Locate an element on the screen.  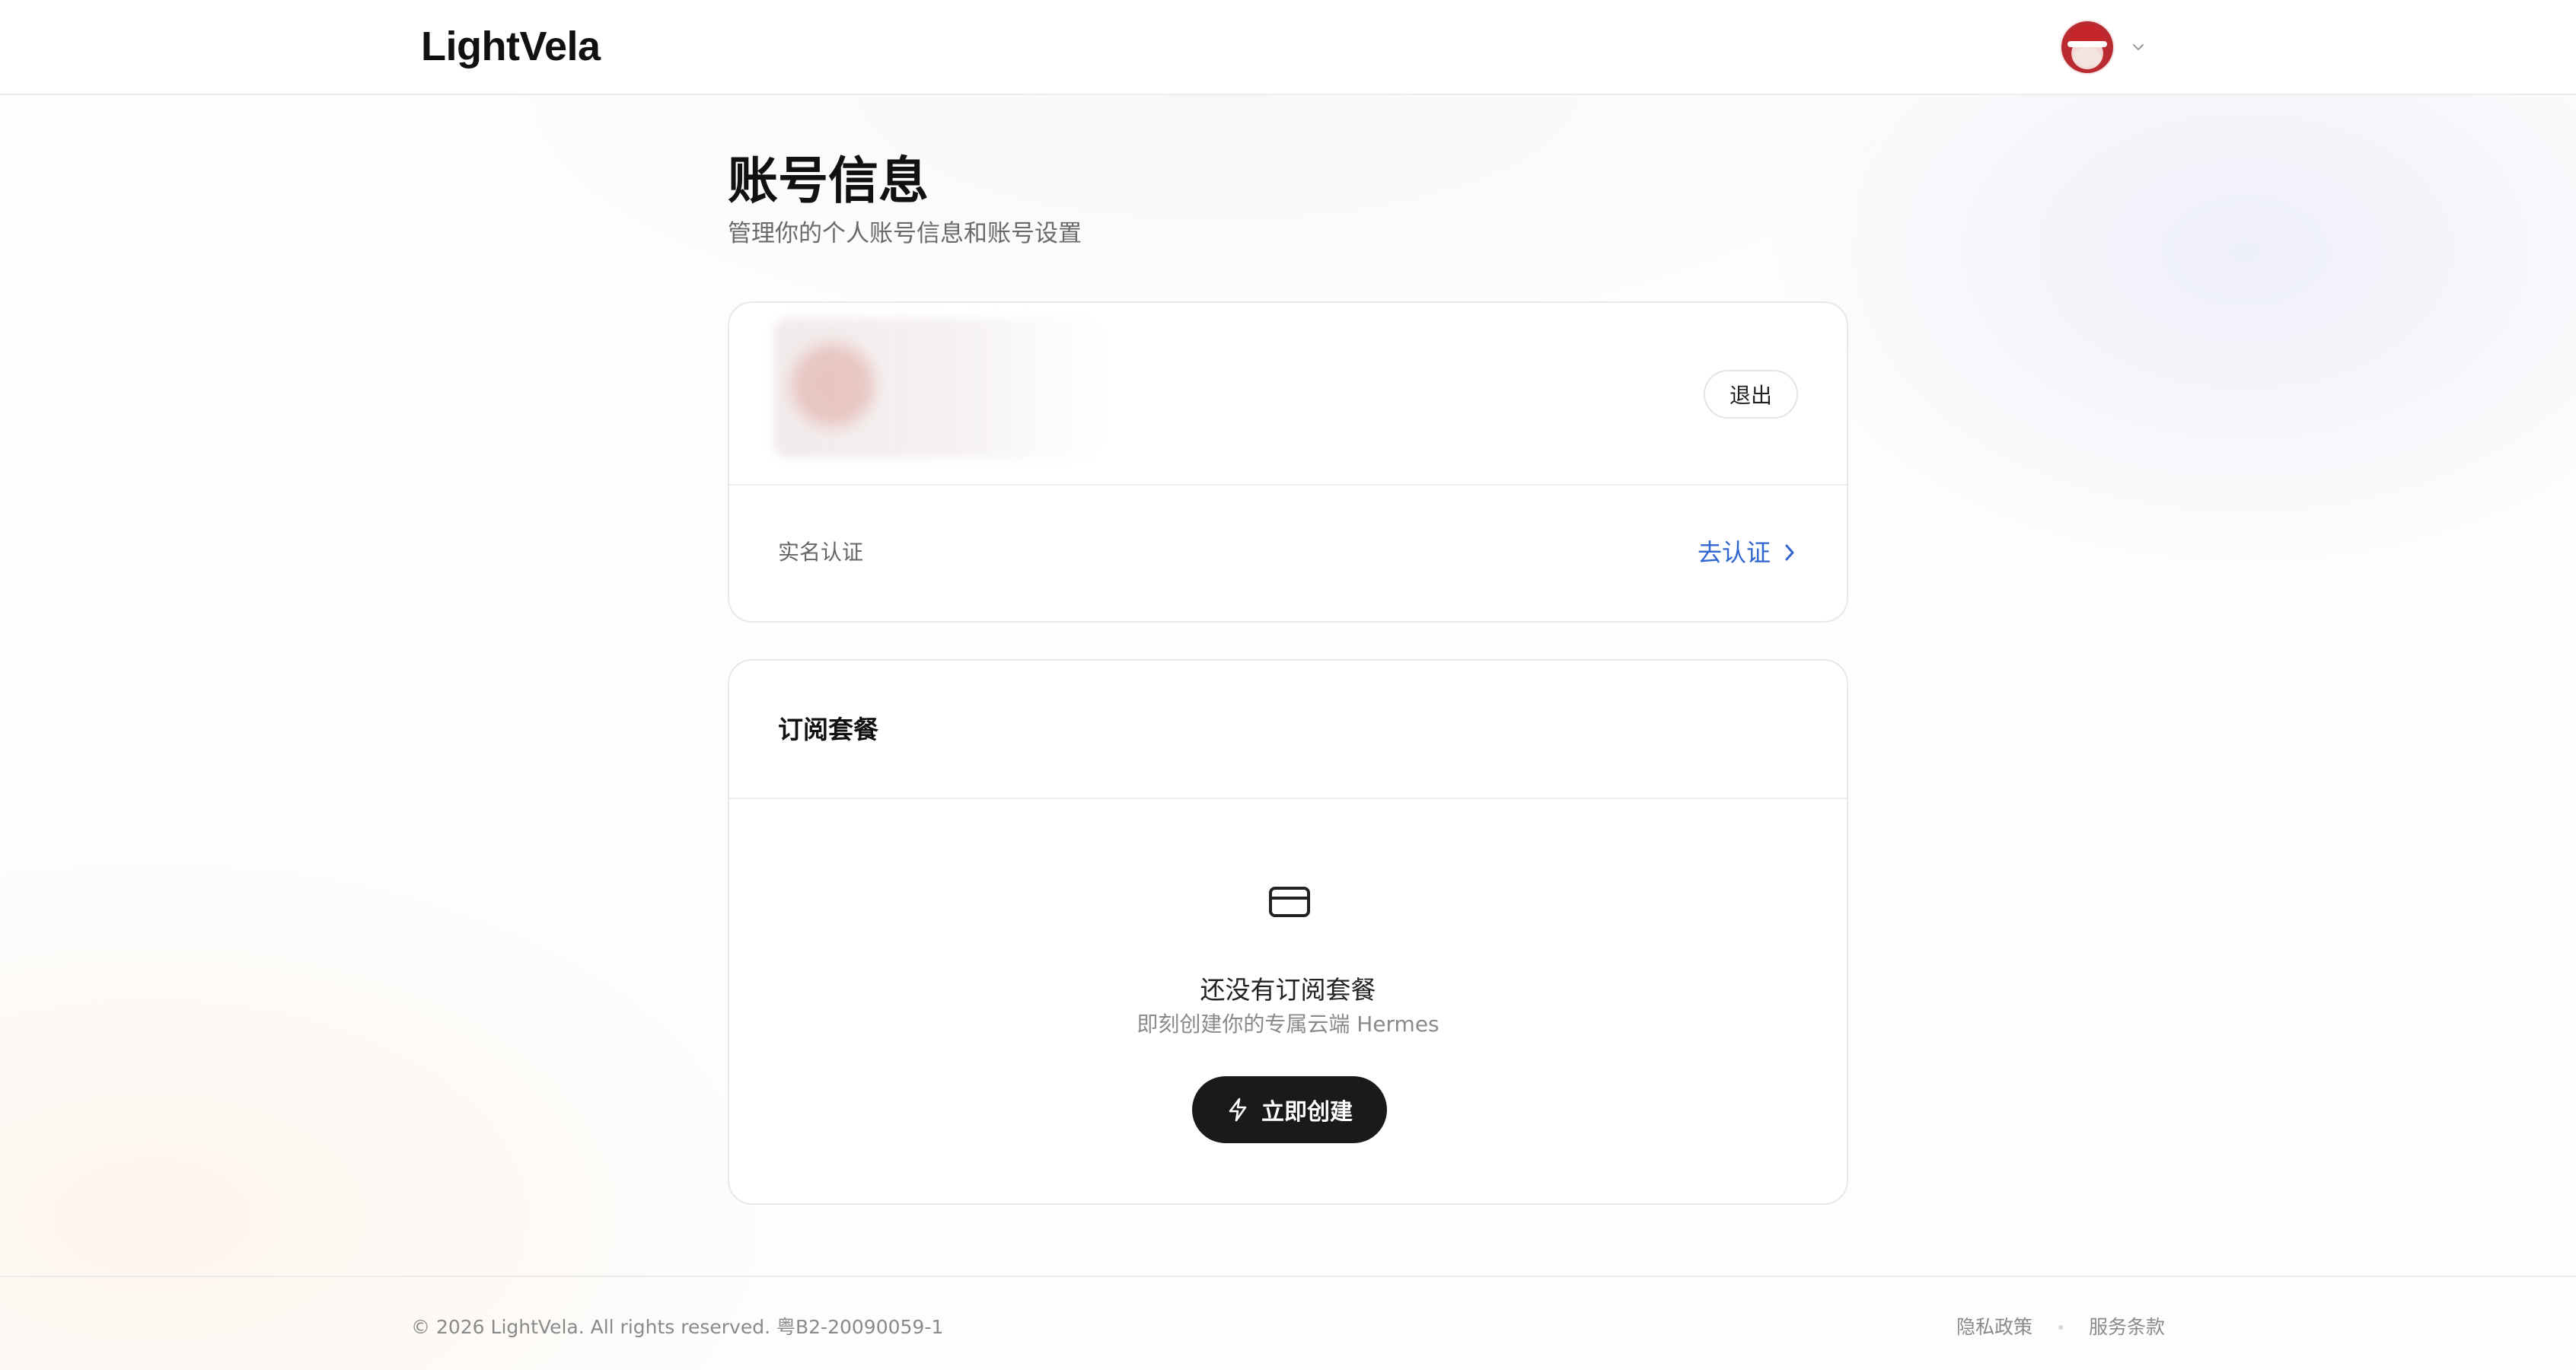
avatar is located at coordinates (2087, 47).